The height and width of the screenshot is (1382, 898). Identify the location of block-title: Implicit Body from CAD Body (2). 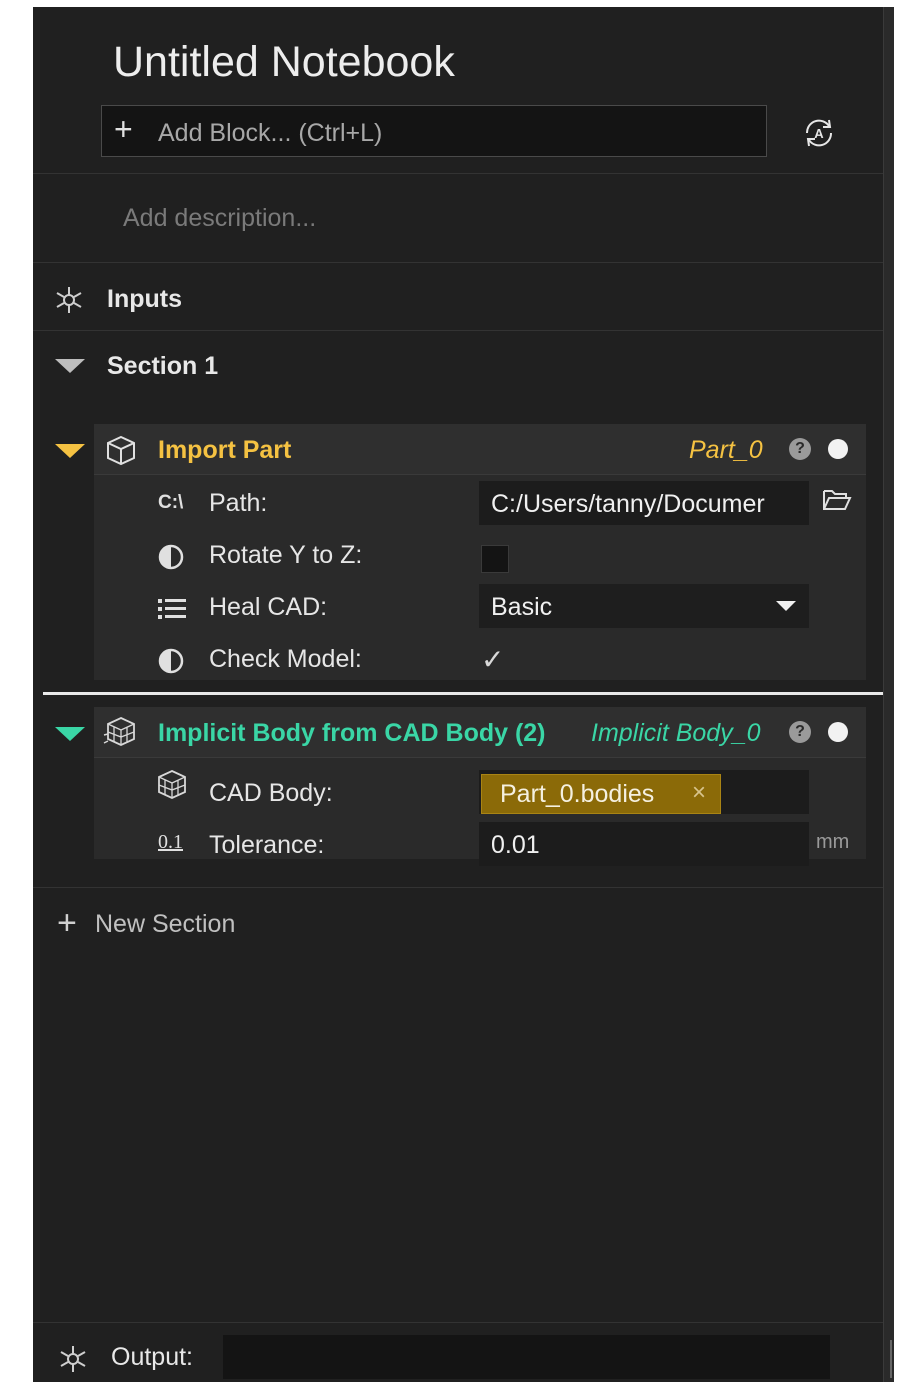
(352, 733).